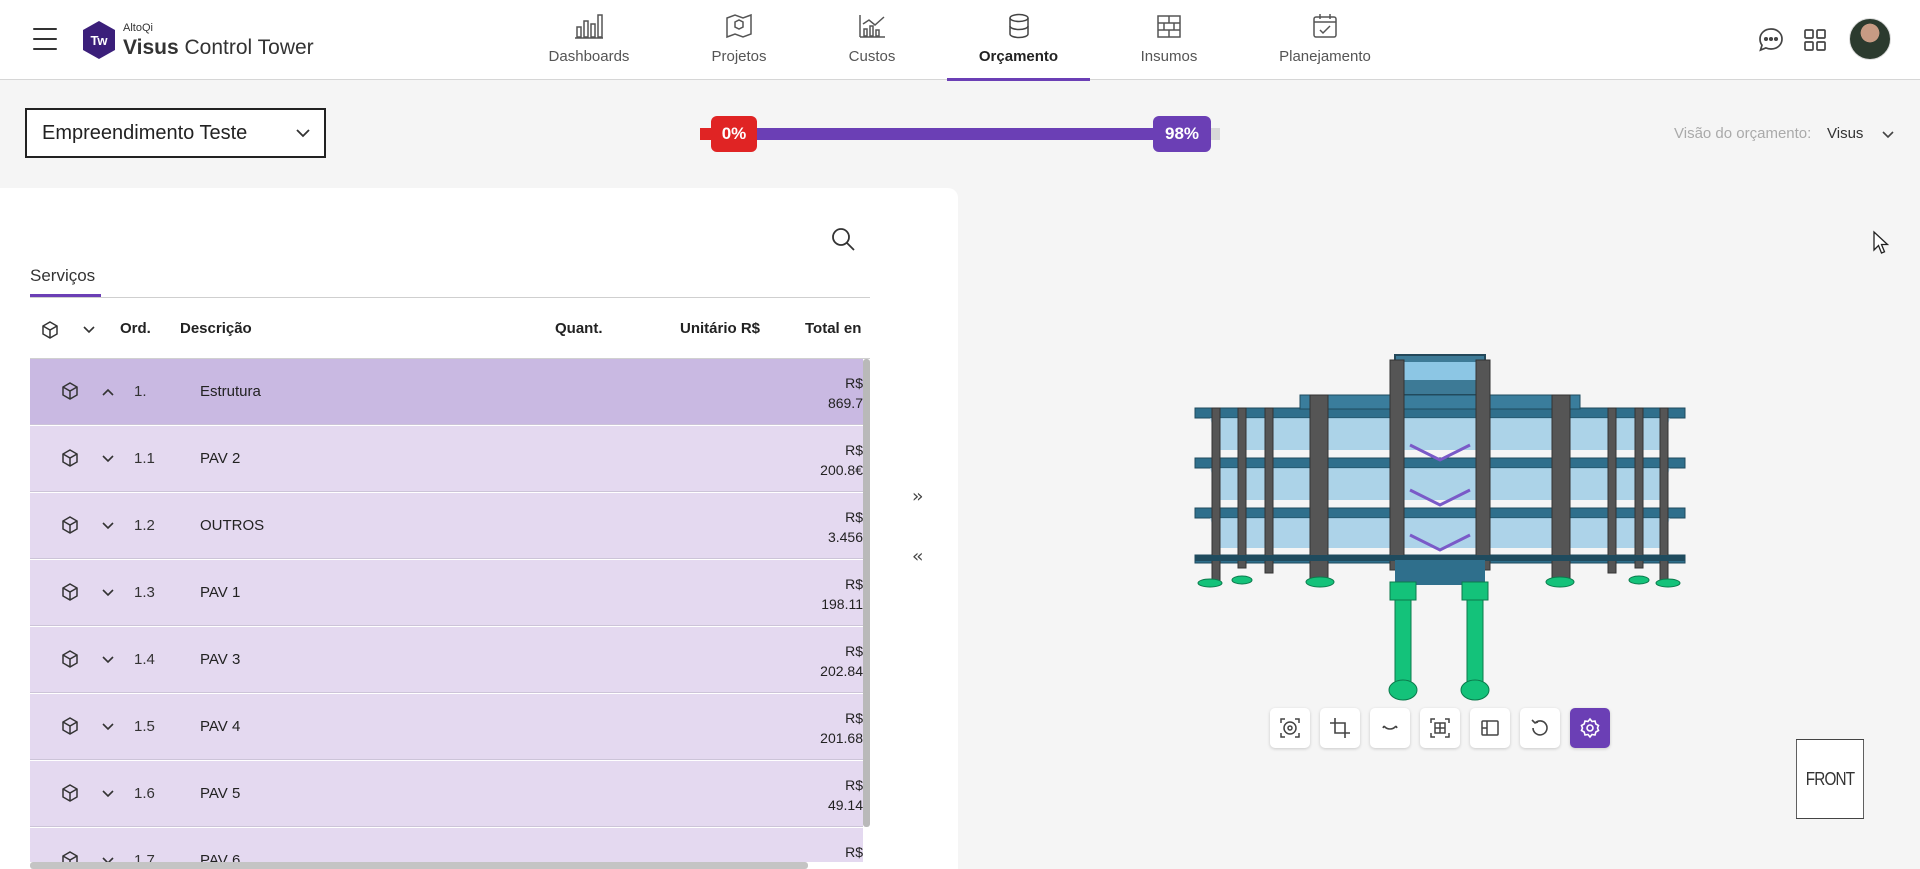  I want to click on budget-view-select: Visus, so click(1845, 133).